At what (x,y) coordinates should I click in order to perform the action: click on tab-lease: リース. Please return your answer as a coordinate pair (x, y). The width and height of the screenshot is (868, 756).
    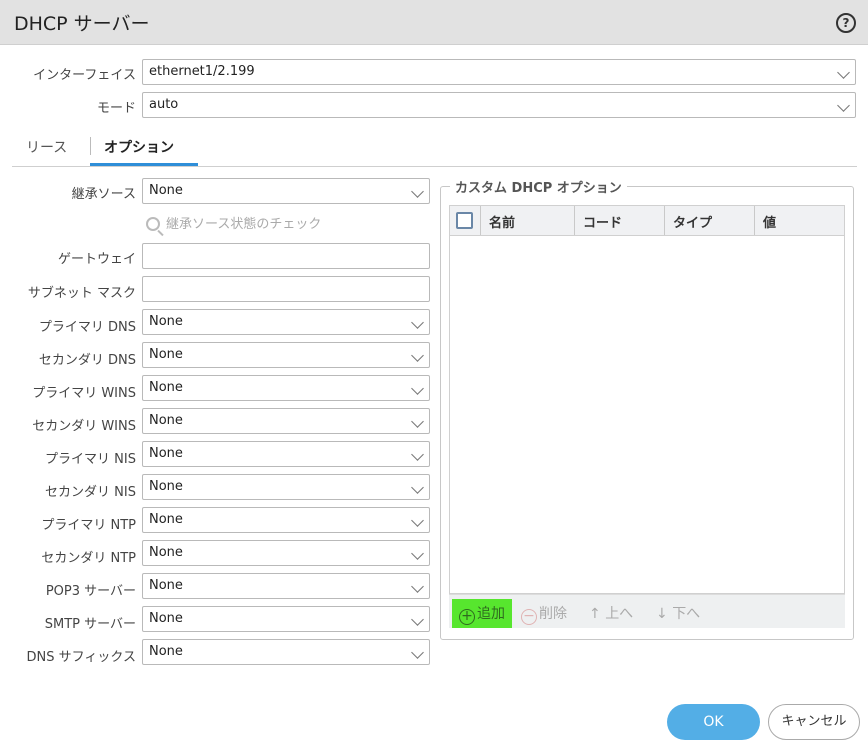
    Looking at the image, I should click on (46, 147).